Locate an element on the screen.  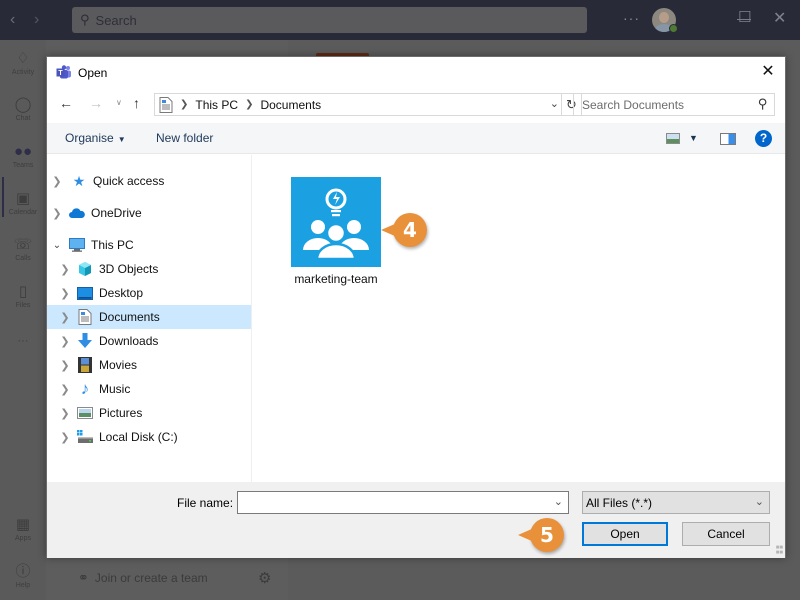
rail-calendar: ▣ Calendar is located at coordinates (23, 203).